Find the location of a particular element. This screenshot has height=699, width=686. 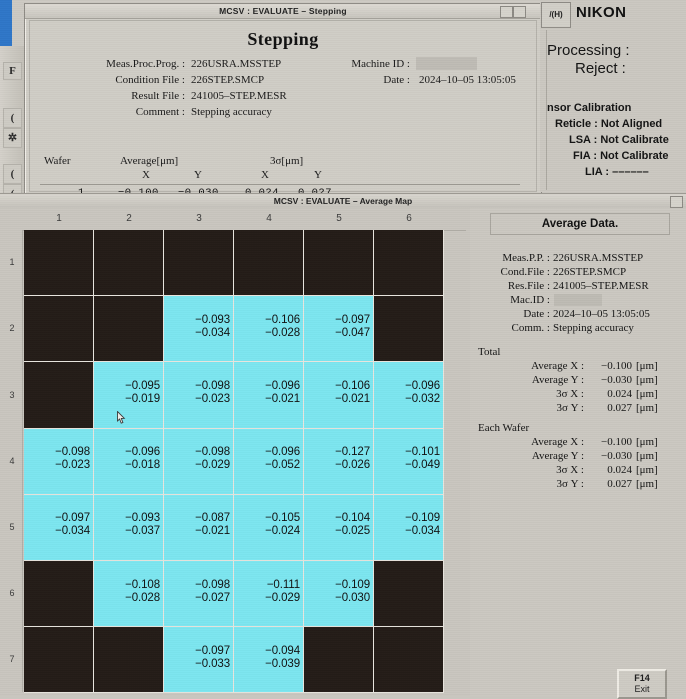

average-map-window-title: MCSV : EVALUATE – Average Map is located at coordinates (343, 201).